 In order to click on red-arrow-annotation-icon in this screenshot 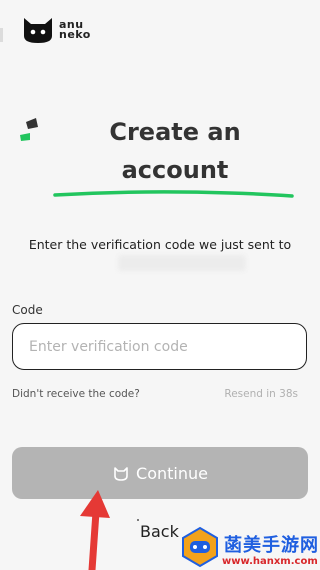, I will do `click(95, 530)`.